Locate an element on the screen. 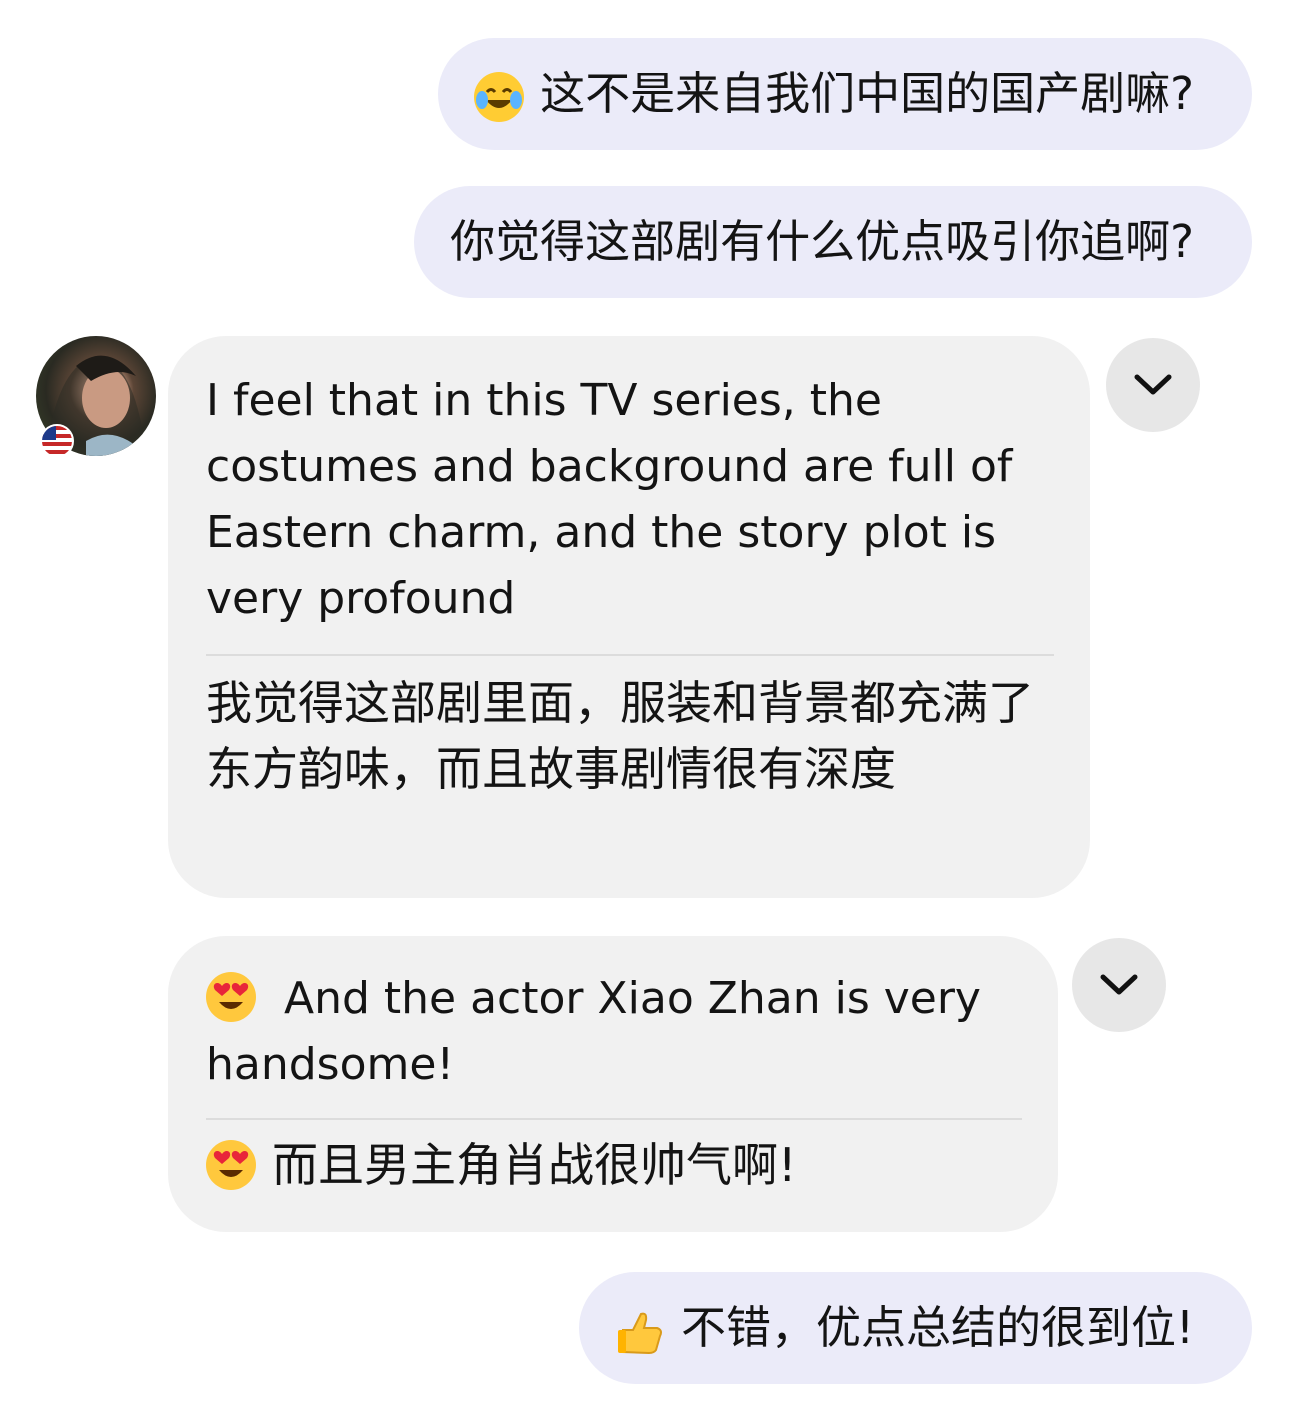  sent-message-bubble: 这不是来自我们中国的国产剧嘛? is located at coordinates (845, 94).